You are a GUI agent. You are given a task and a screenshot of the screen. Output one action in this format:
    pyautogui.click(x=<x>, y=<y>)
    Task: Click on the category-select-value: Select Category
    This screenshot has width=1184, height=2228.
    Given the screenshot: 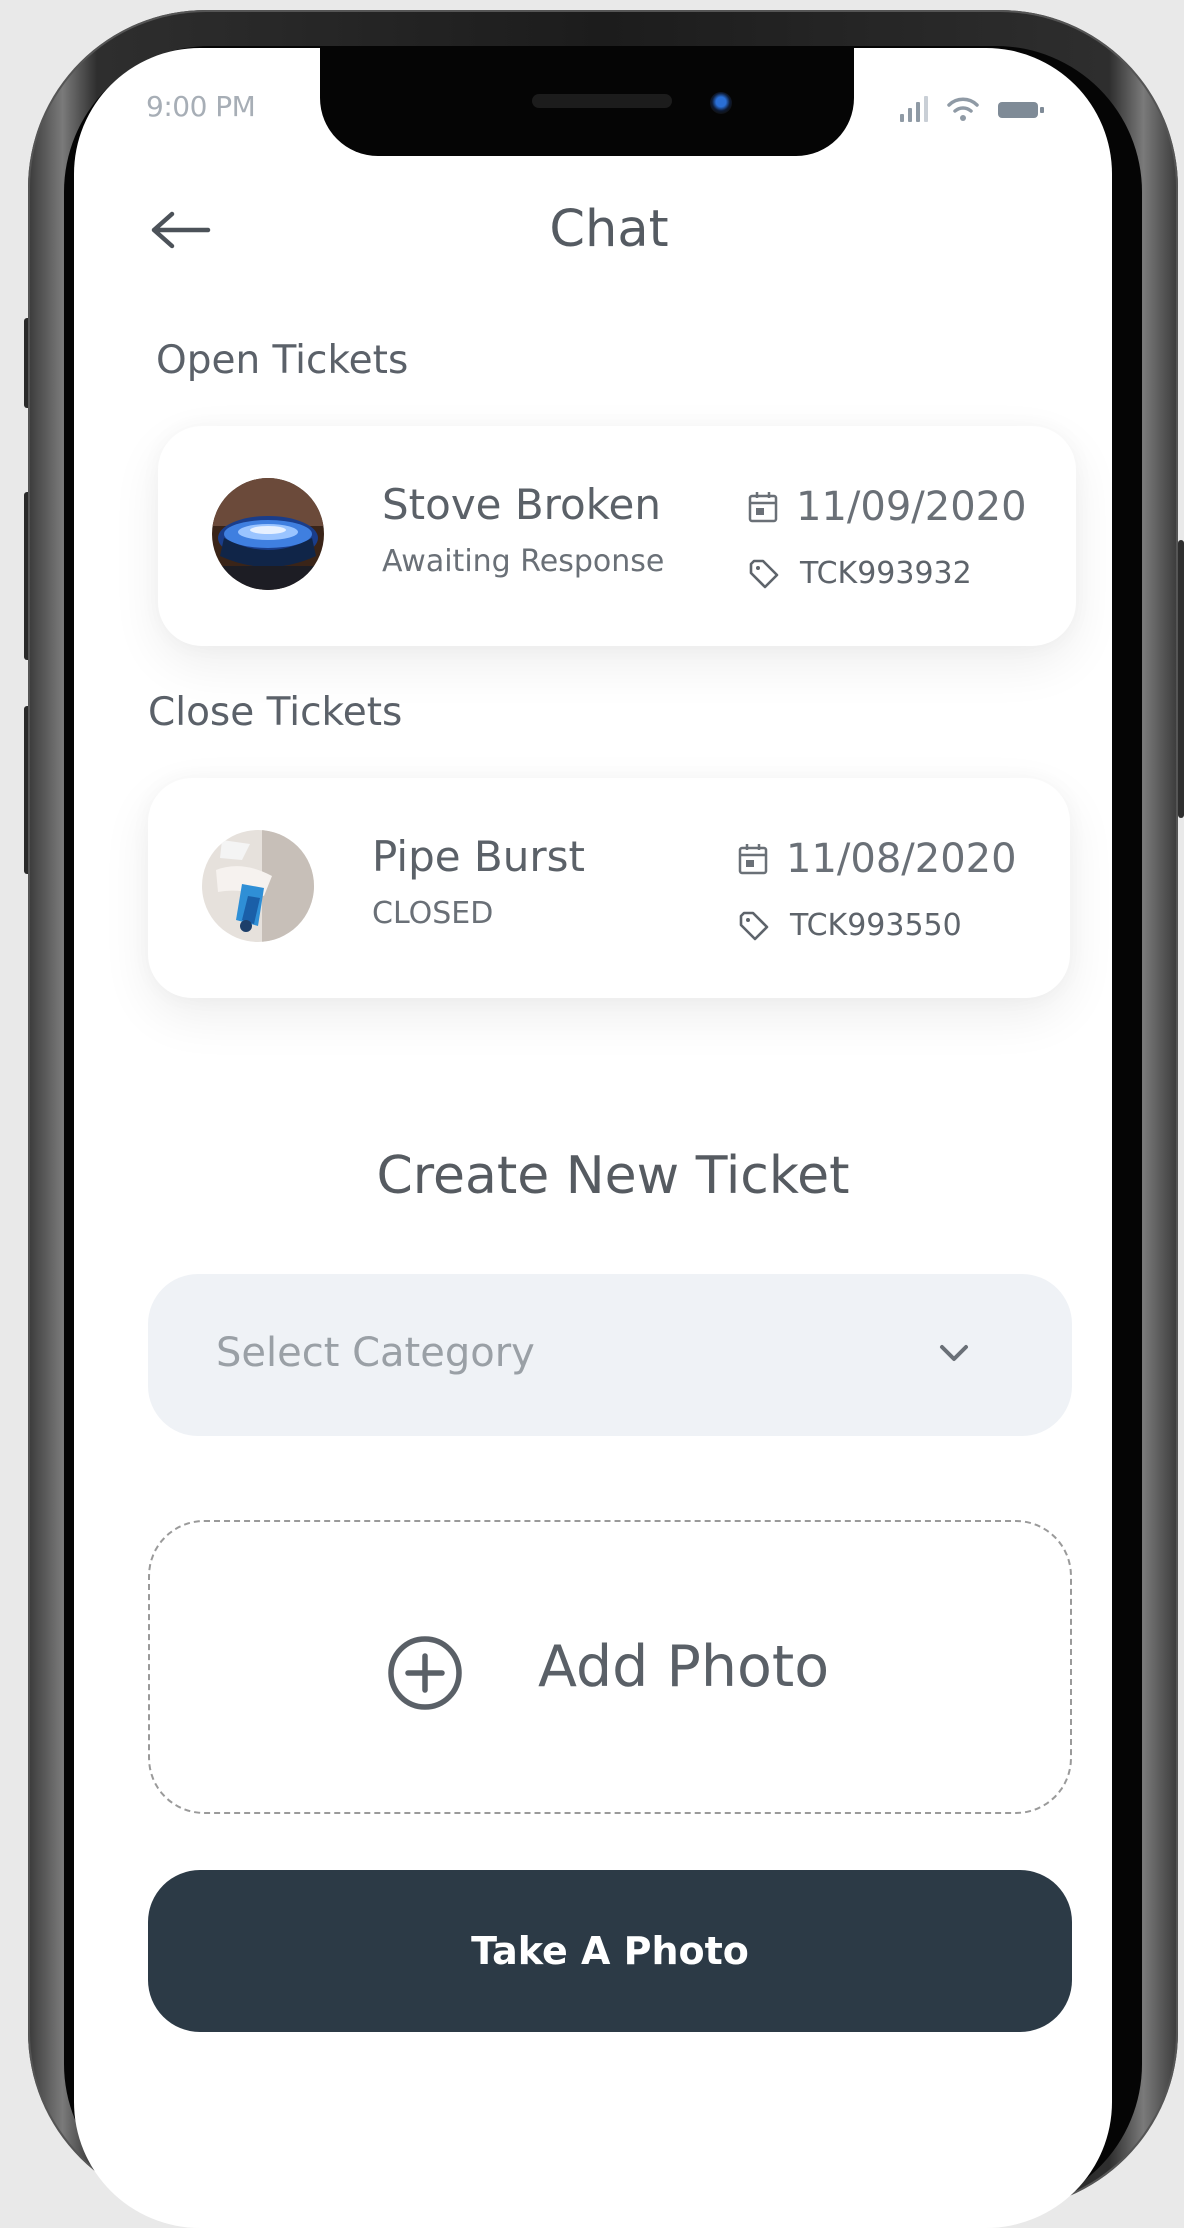 What is the action you would take?
    pyautogui.click(x=375, y=1353)
    